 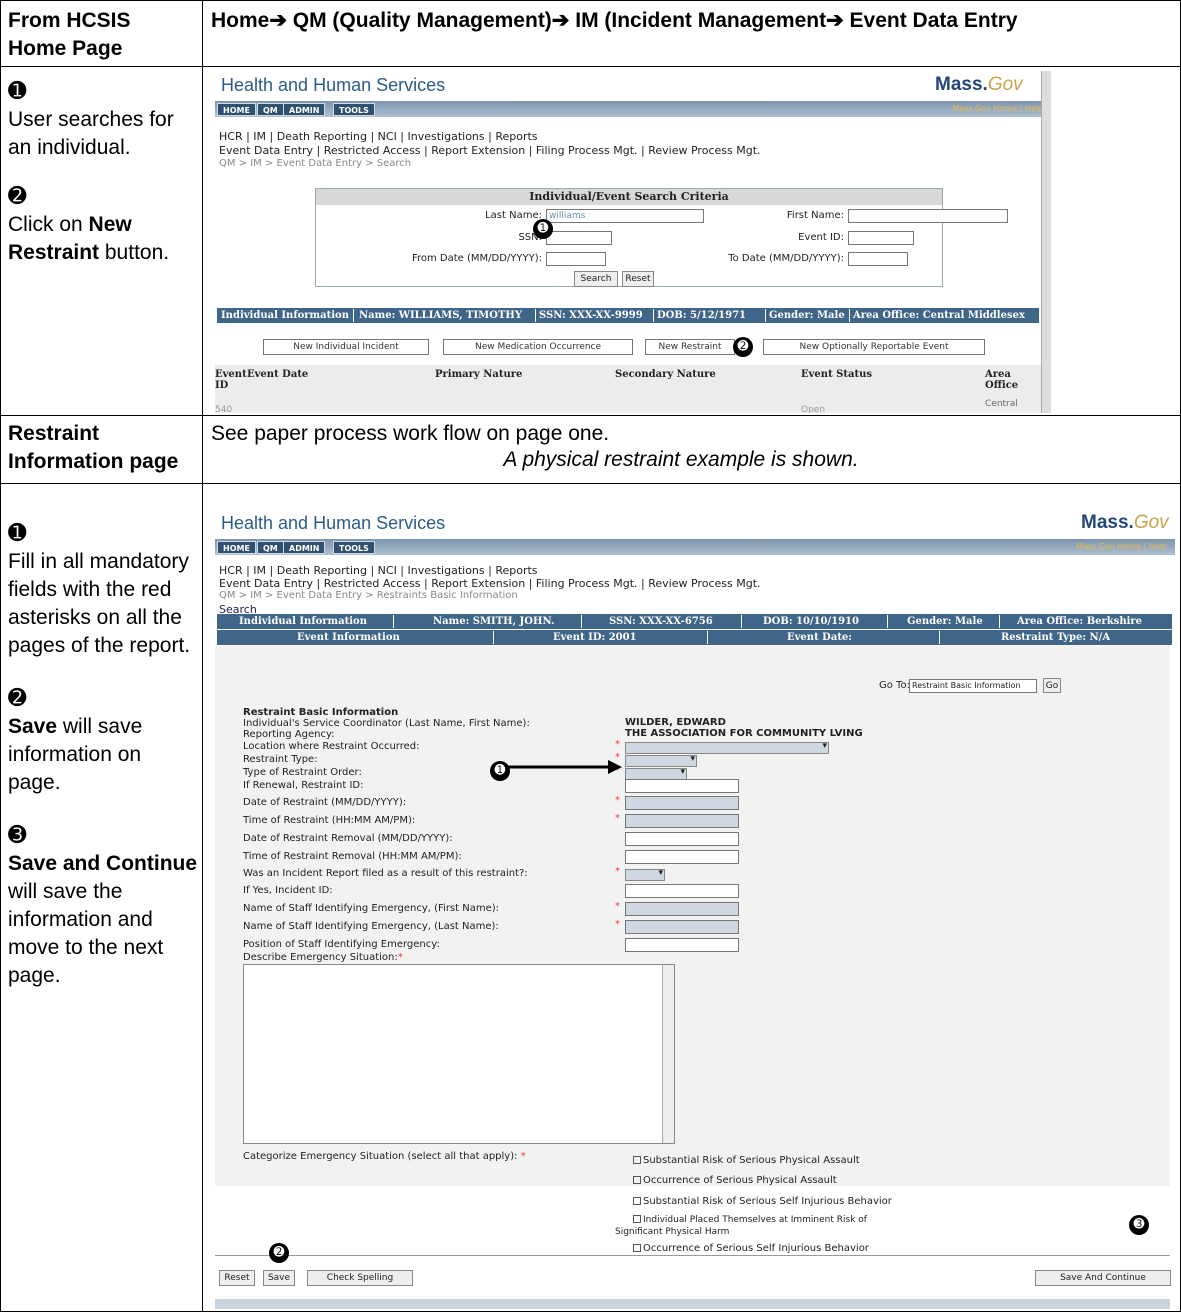 What do you see at coordinates (682, 821) in the screenshot?
I see `restraint-time-input` at bounding box center [682, 821].